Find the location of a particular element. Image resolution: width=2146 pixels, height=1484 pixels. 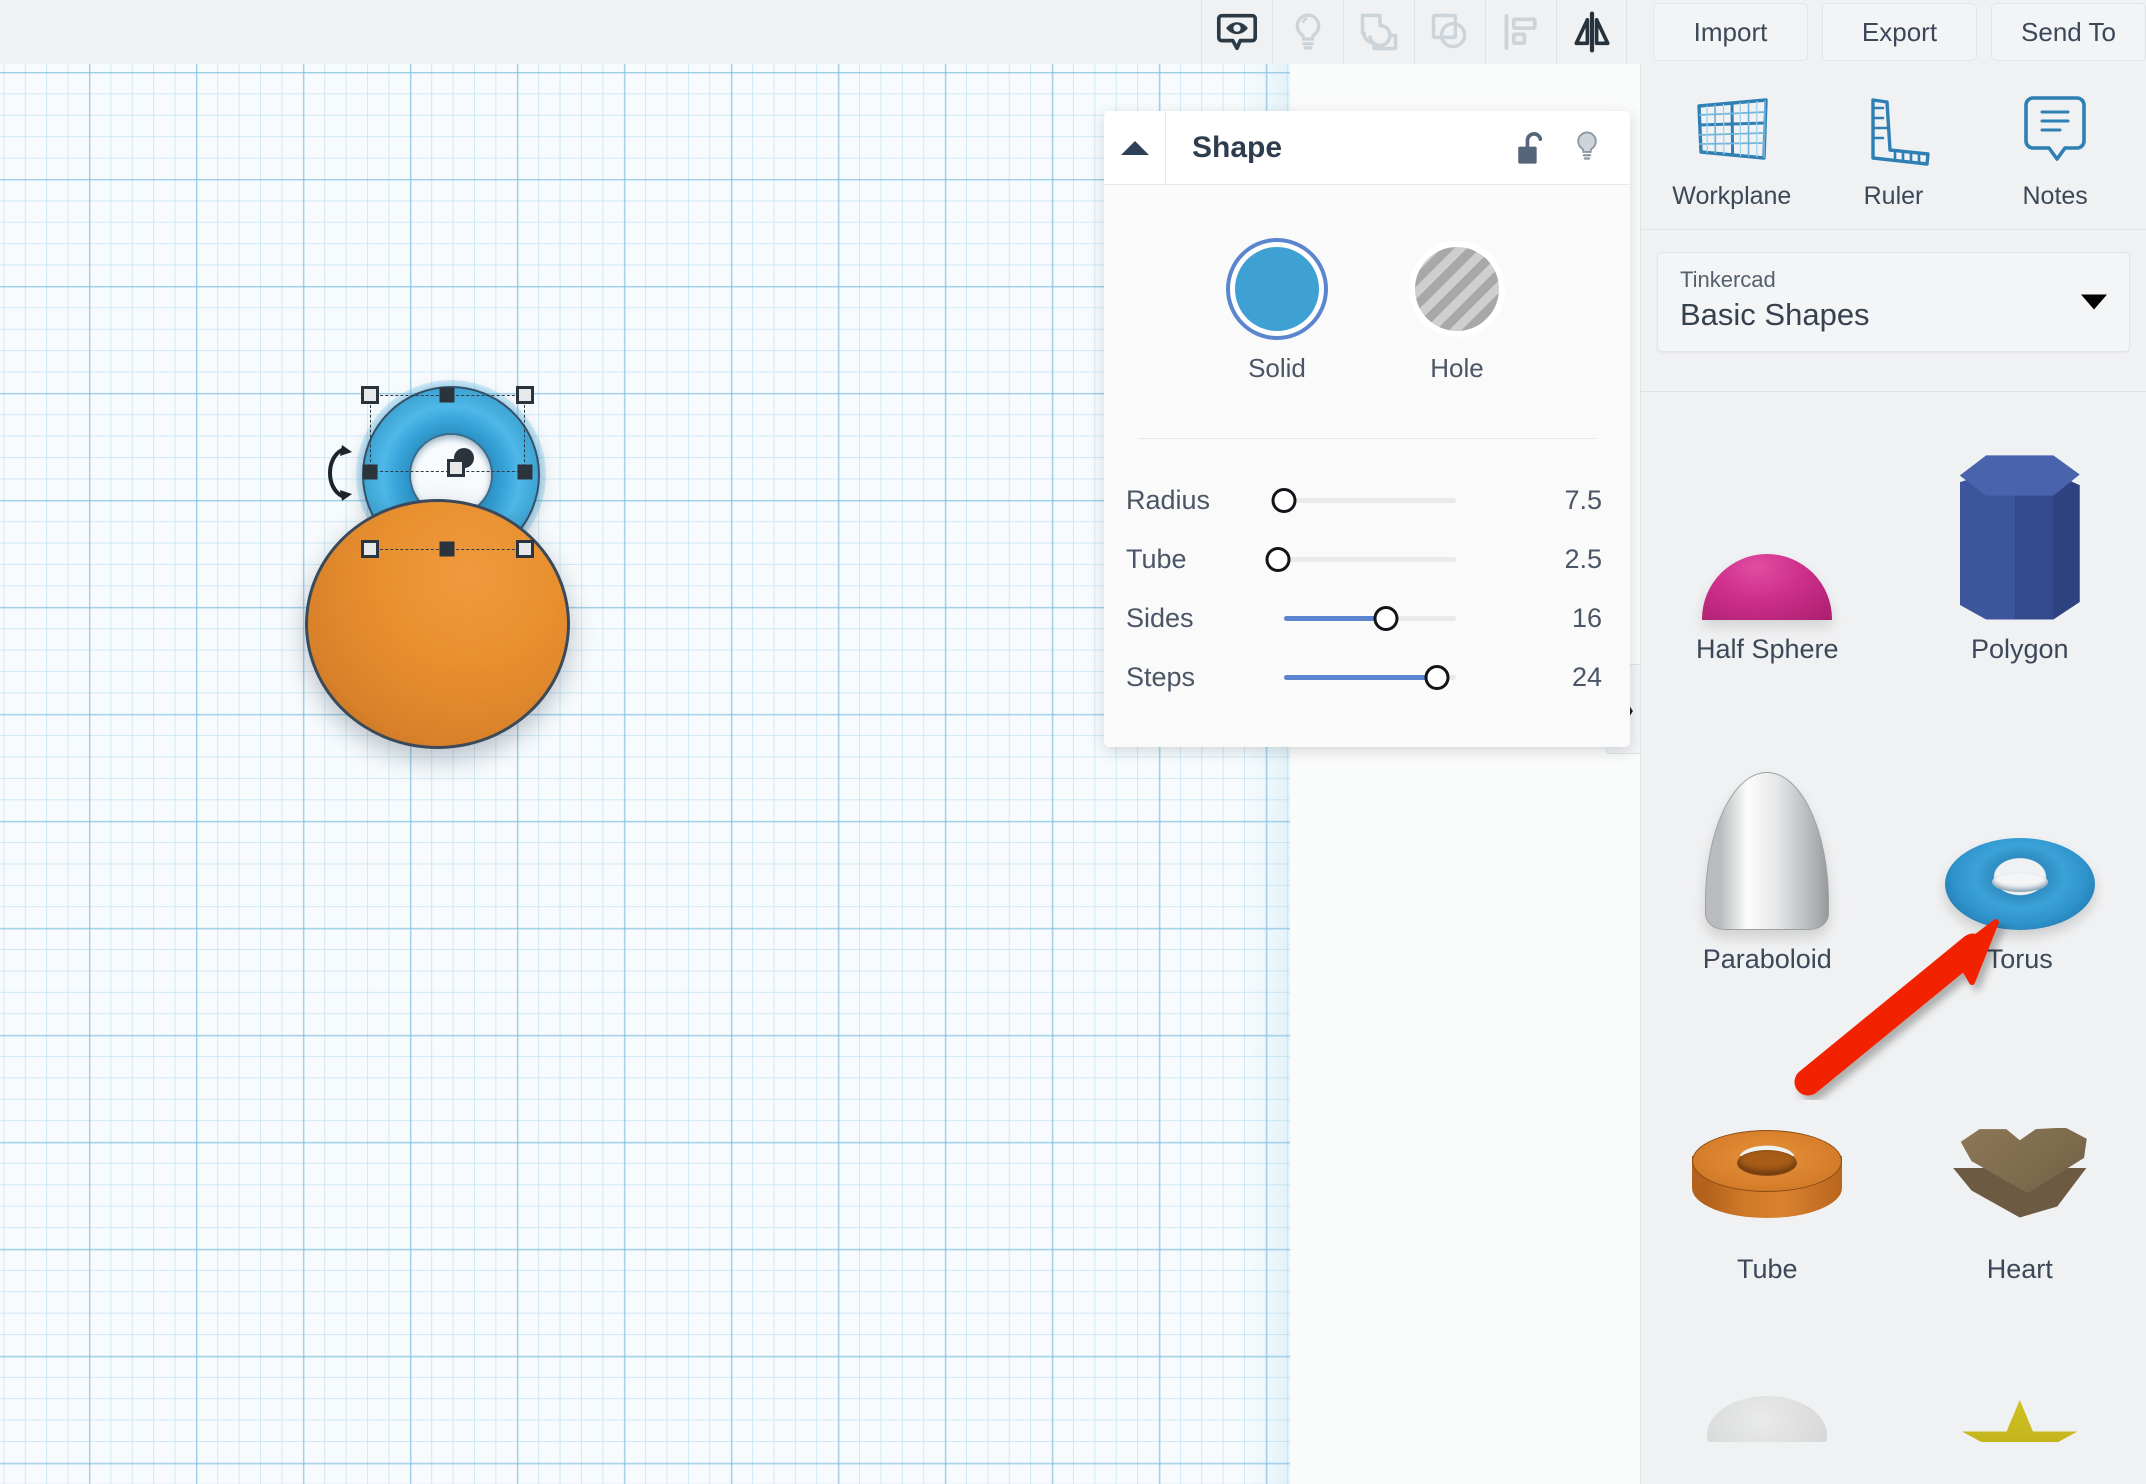

align-icon-button is located at coordinates (1520, 32).